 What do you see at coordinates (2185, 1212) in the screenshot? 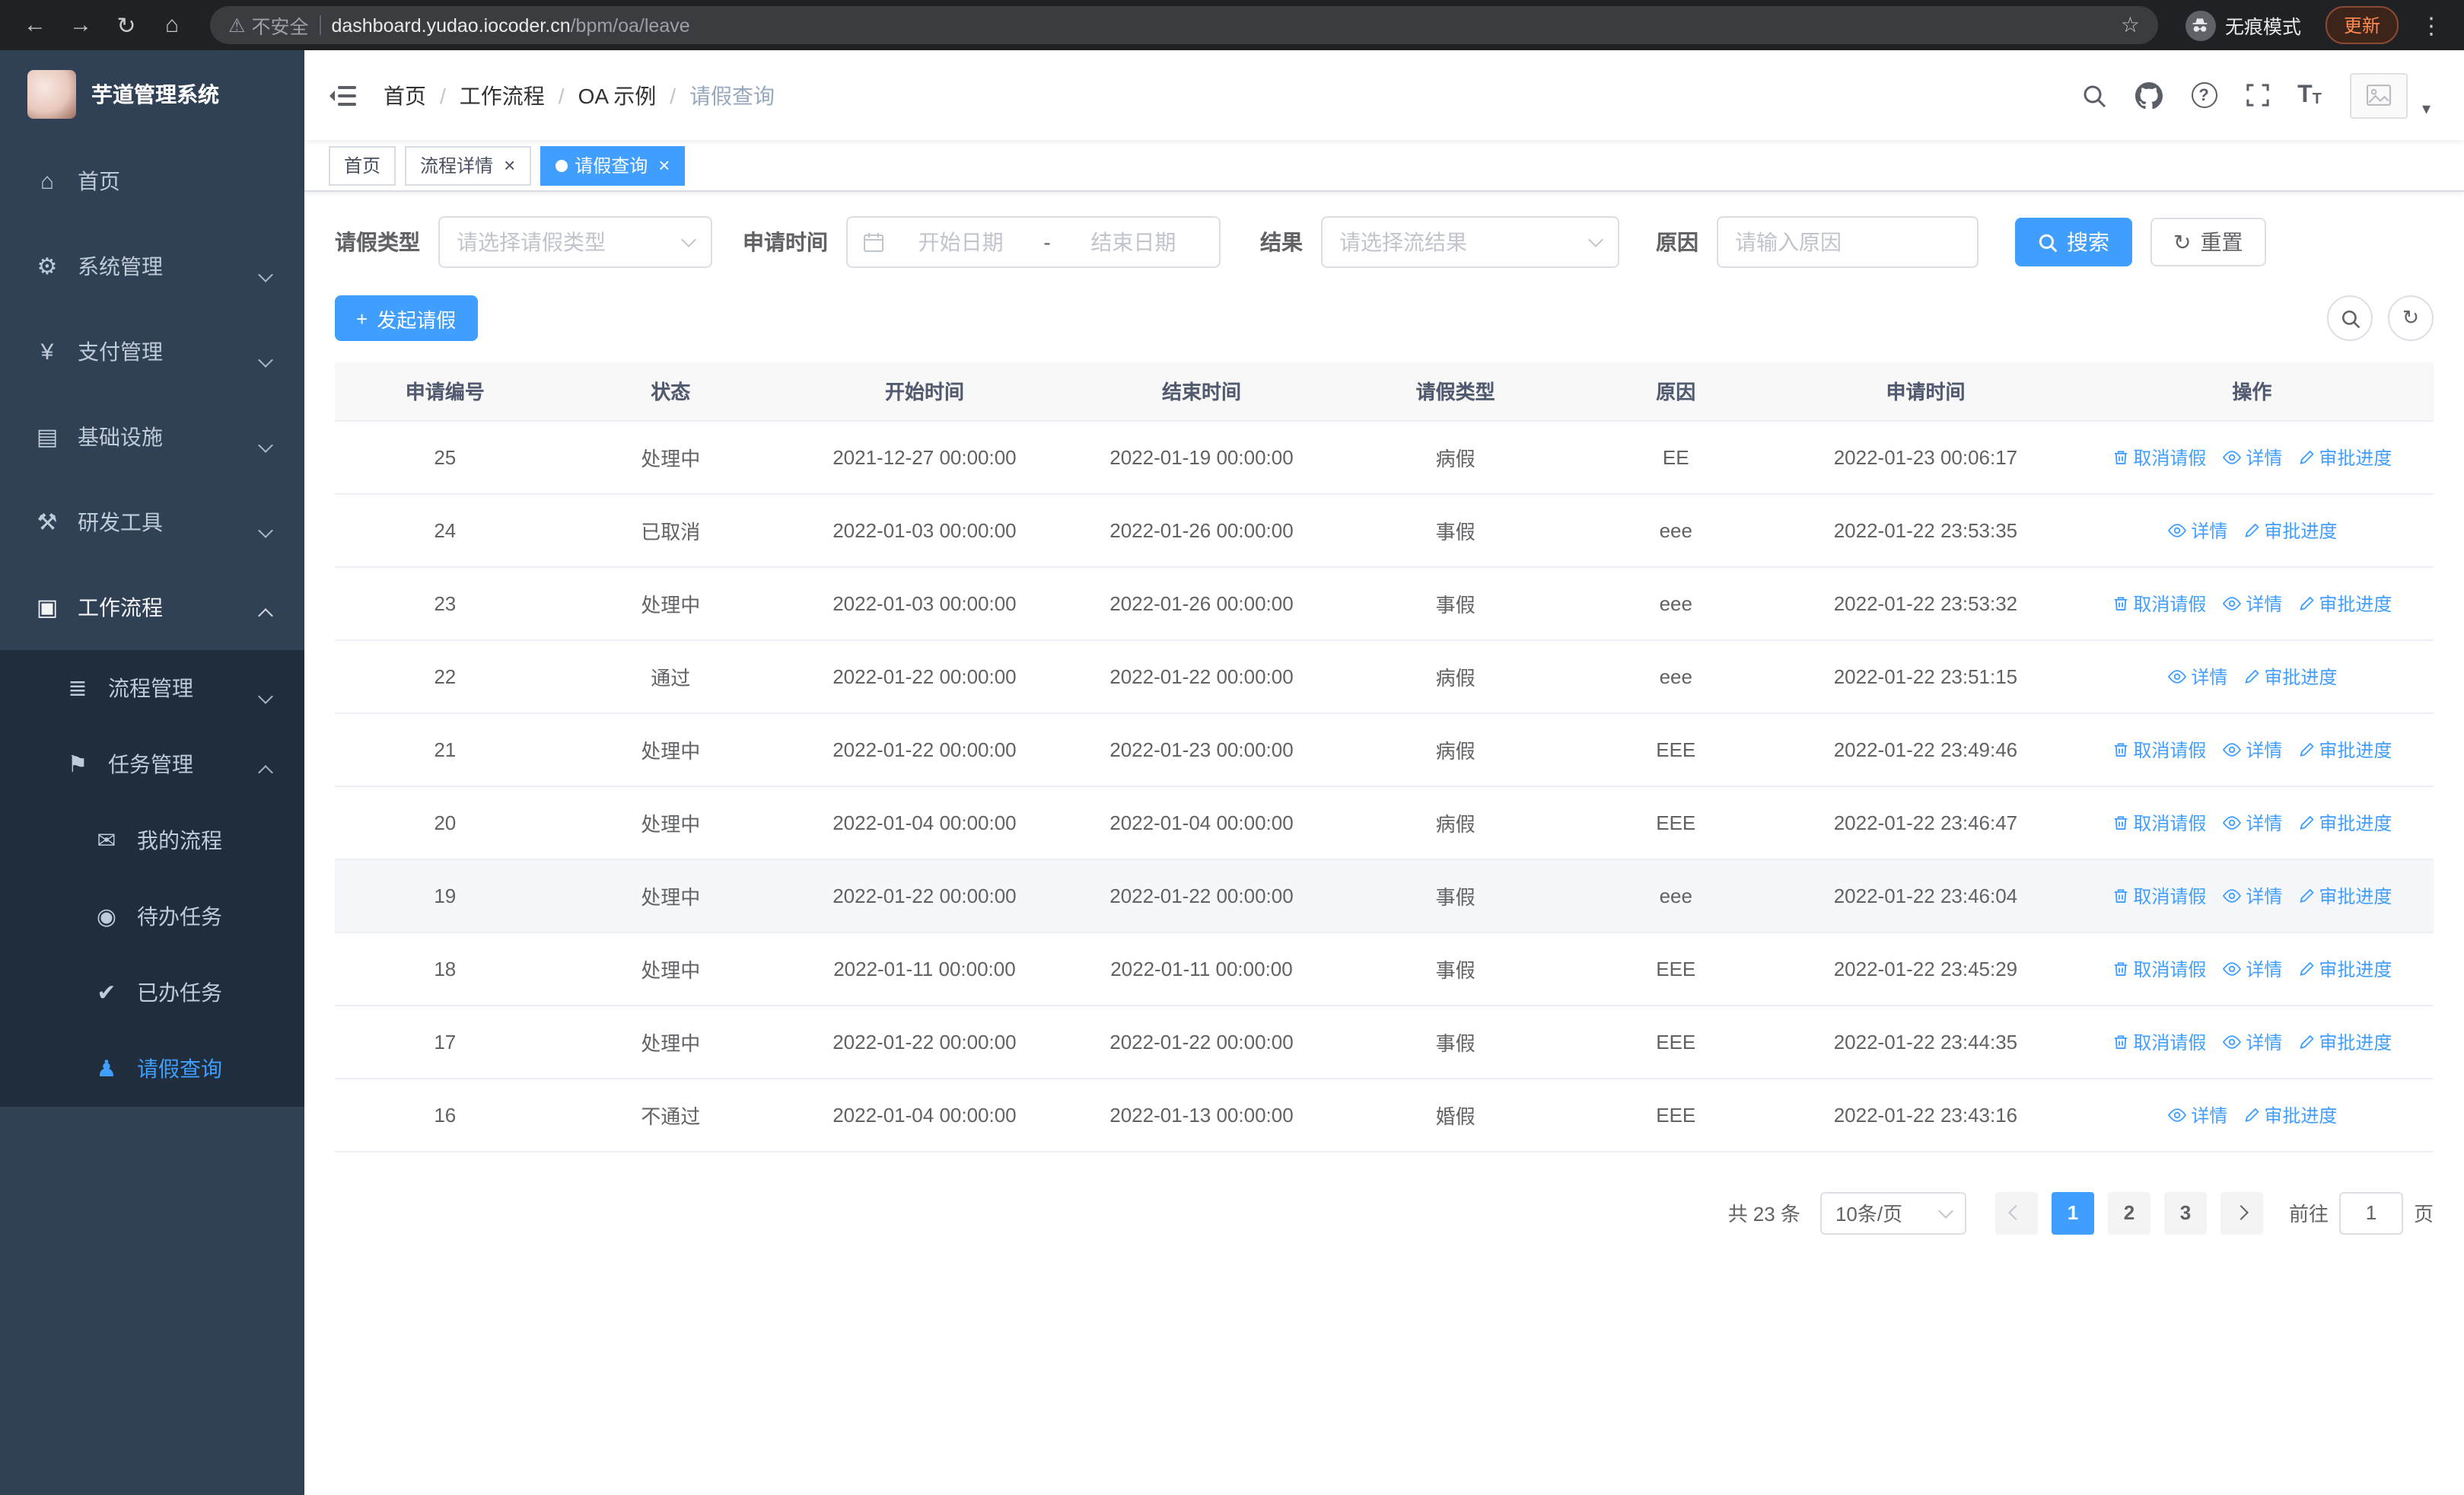
I see `page-button-3: 3` at bounding box center [2185, 1212].